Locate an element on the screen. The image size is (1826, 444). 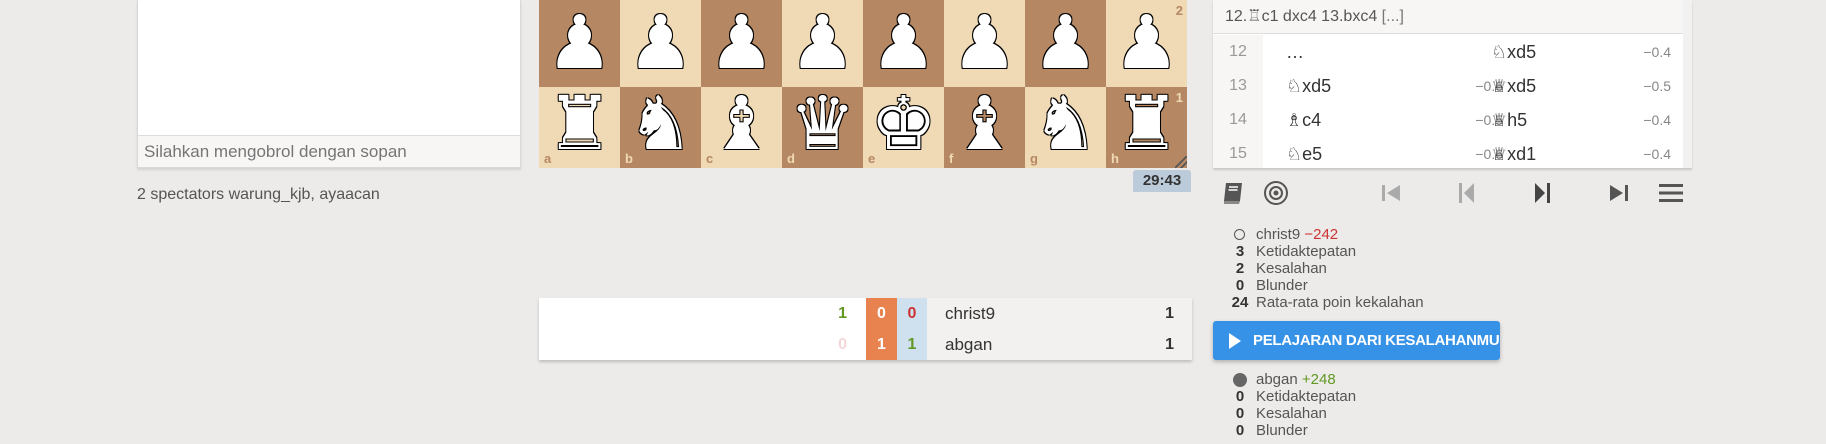
header-more: [...] is located at coordinates (1393, 16).